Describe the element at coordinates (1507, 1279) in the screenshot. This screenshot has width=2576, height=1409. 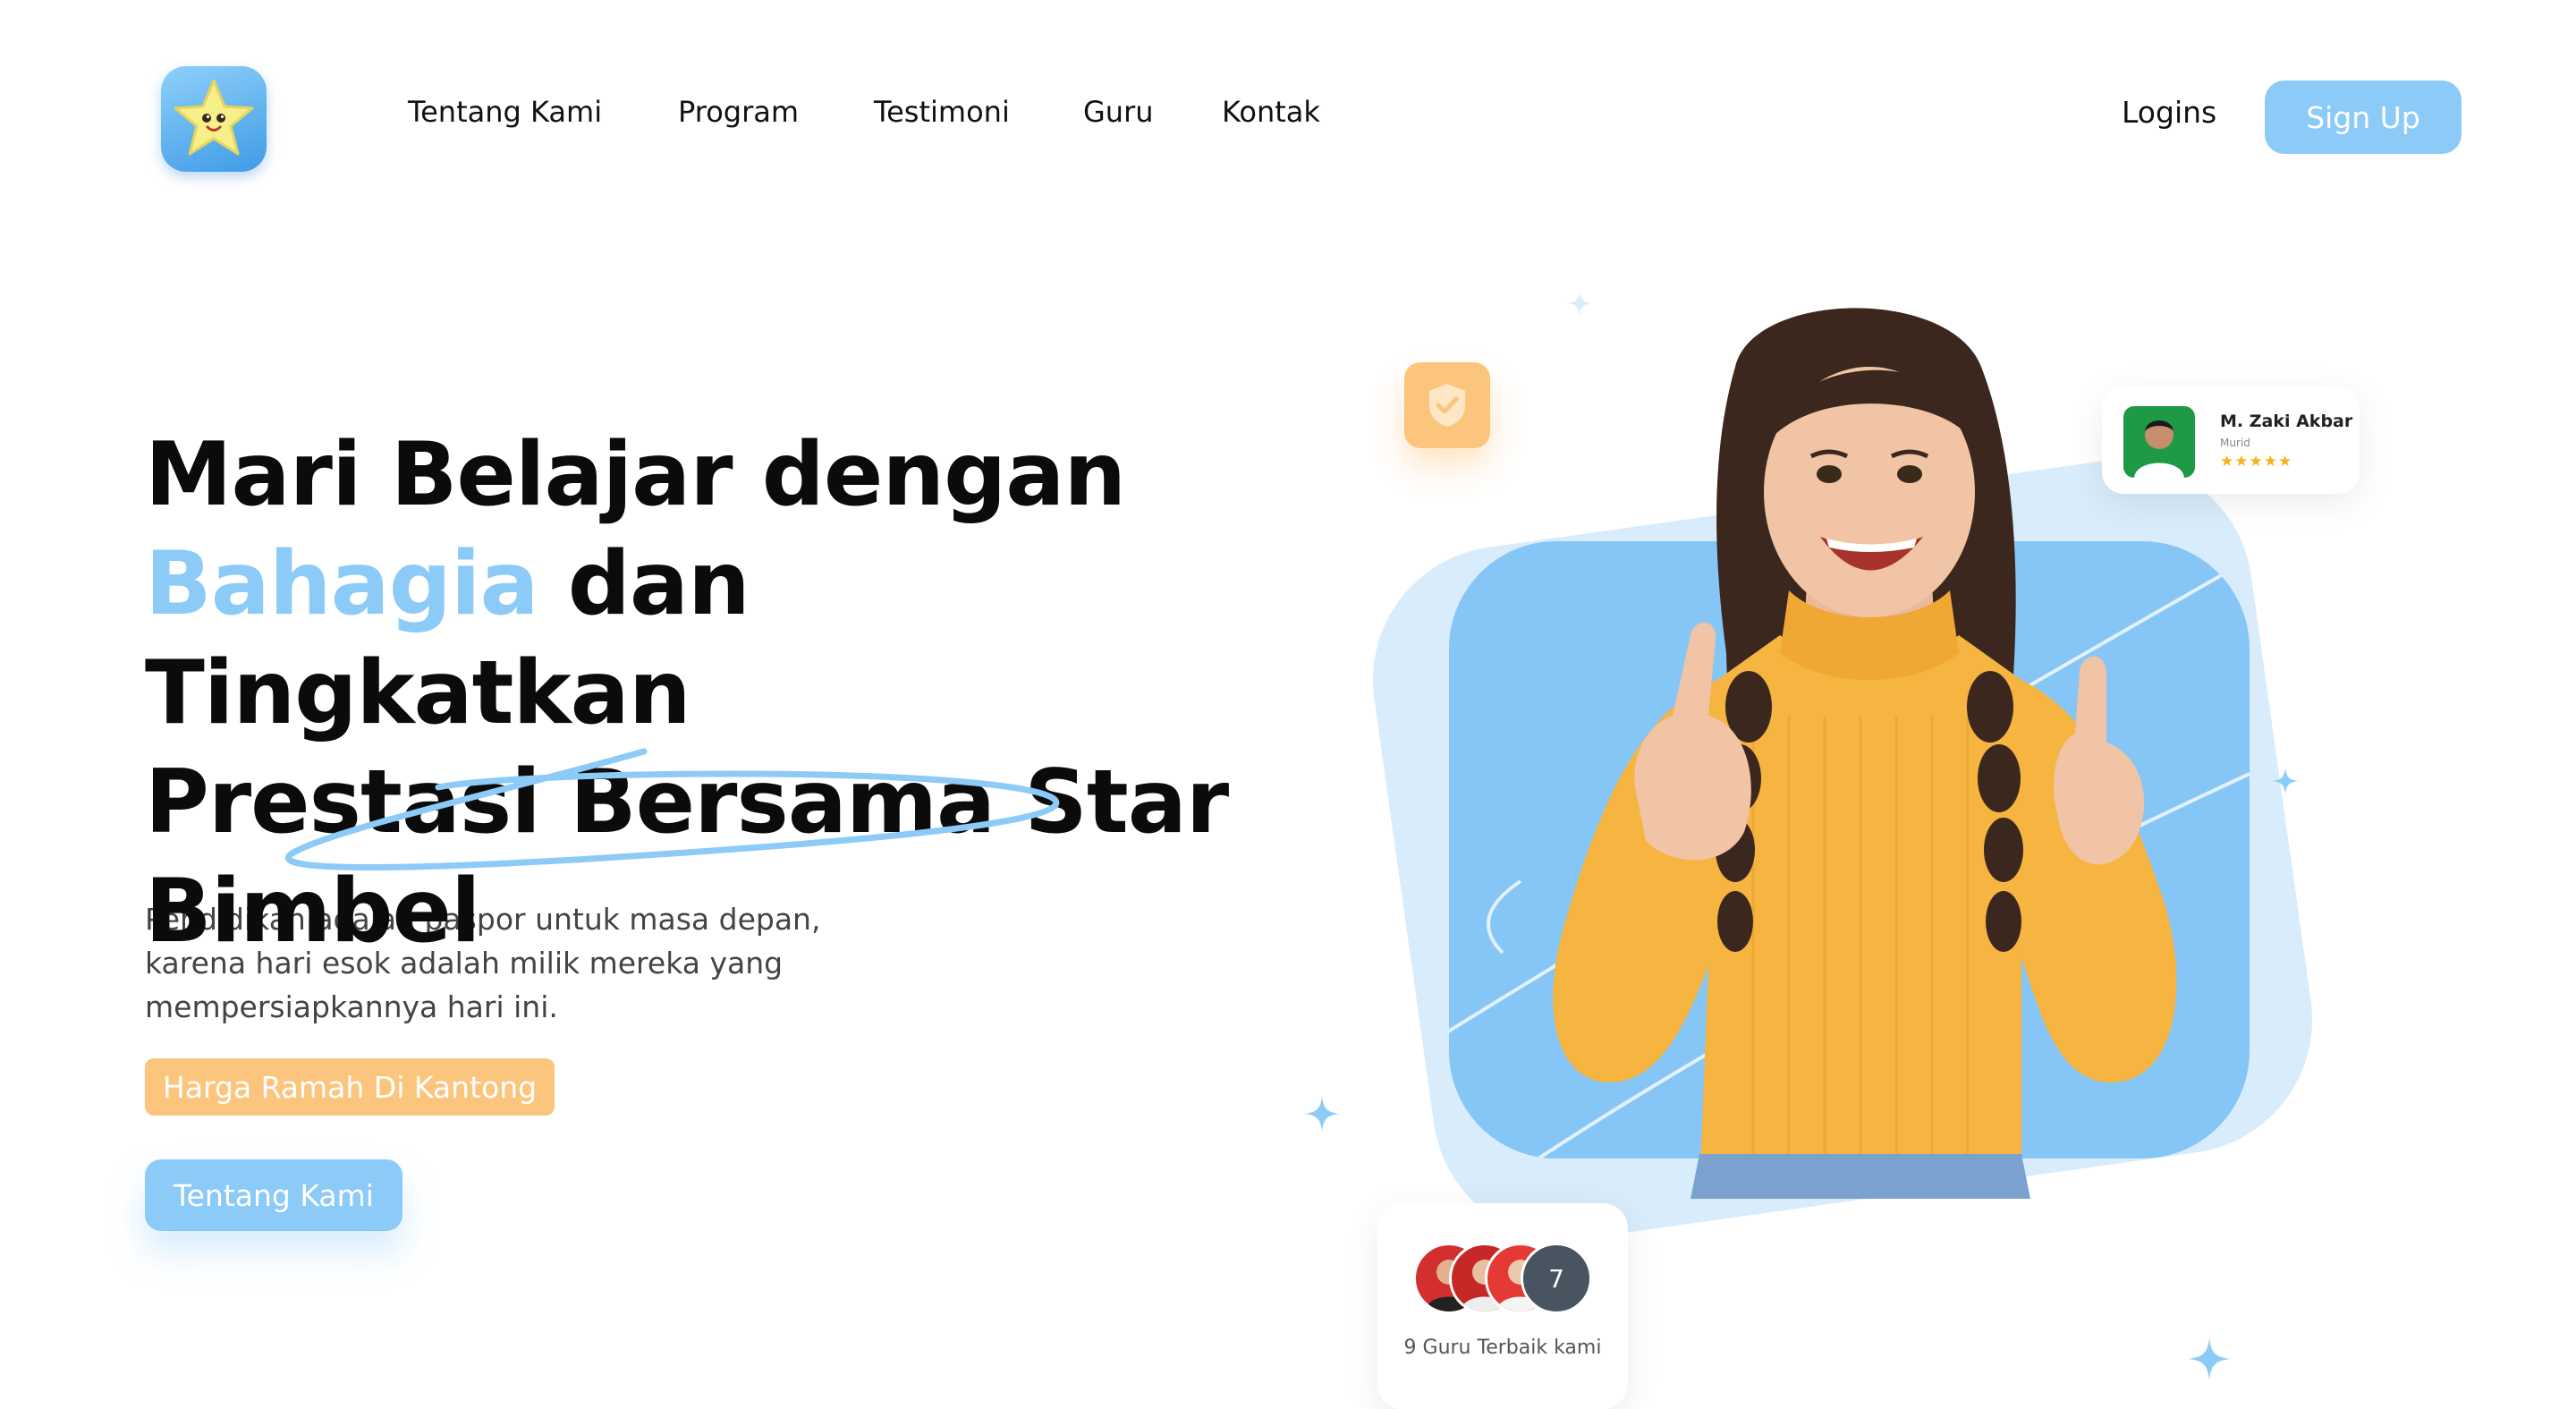
I see `teacher-avatar-group: 7` at that location.